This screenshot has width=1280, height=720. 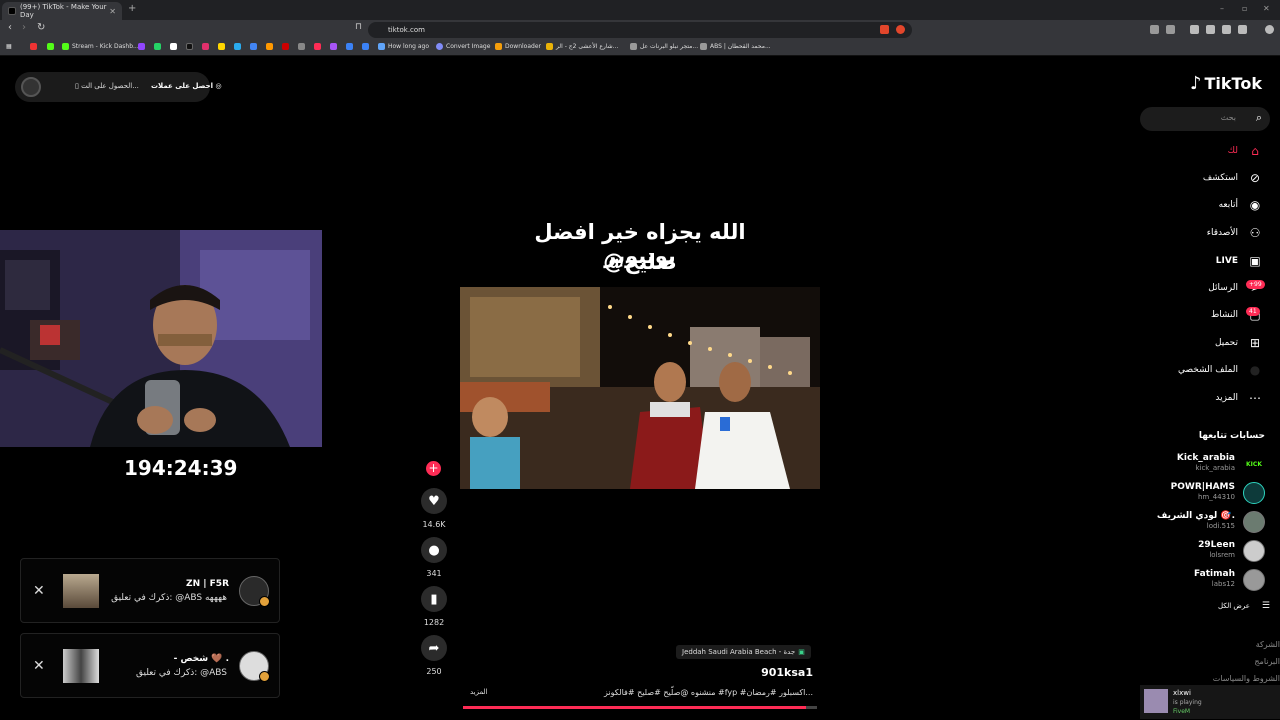 I want to click on mention-notification: ✕ - شخص 🤎 . ذكرك في تعليق: @ABS, so click(x=150, y=665).